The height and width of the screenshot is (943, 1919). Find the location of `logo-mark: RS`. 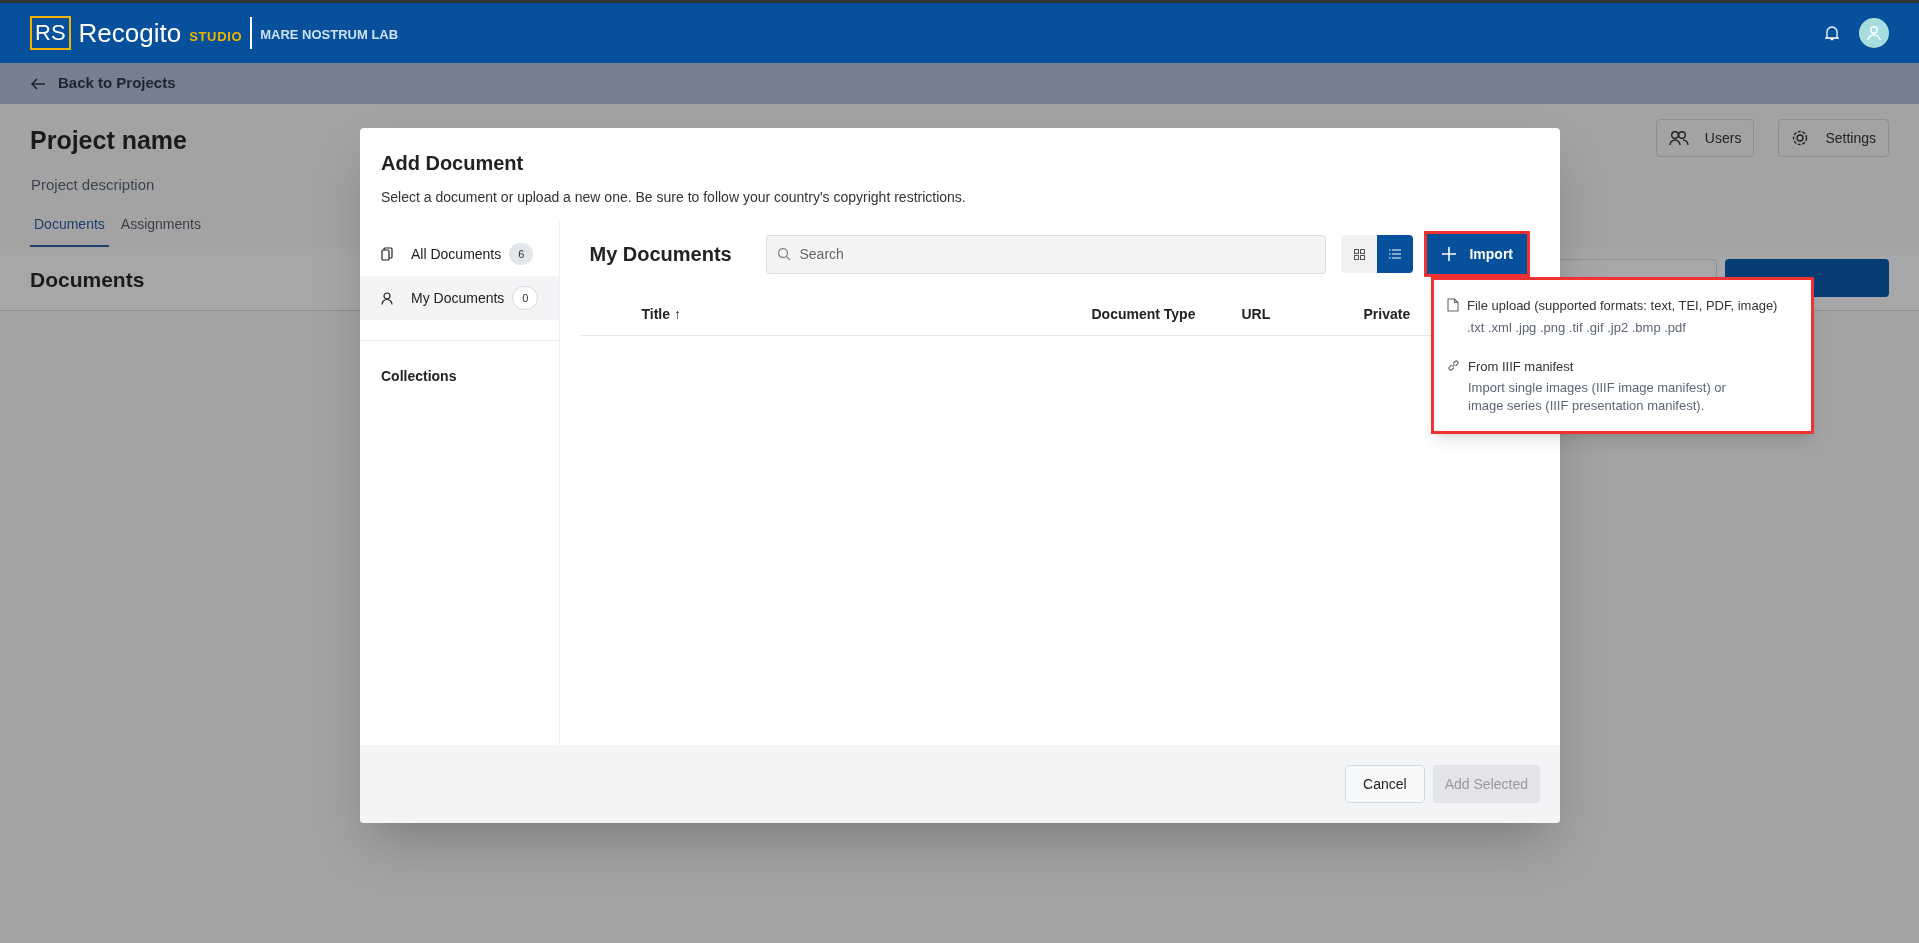

logo-mark: RS is located at coordinates (50, 33).